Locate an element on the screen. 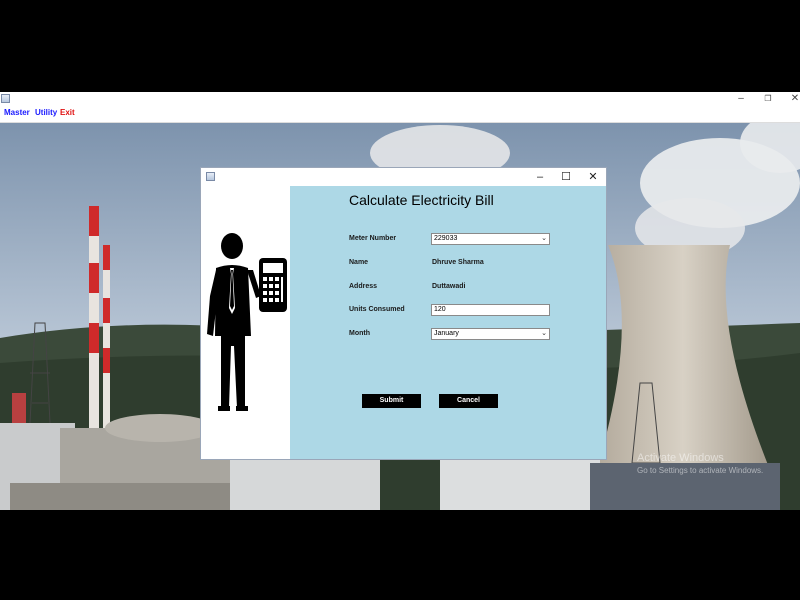  restore-window-button: ❐ is located at coordinates (768, 99).